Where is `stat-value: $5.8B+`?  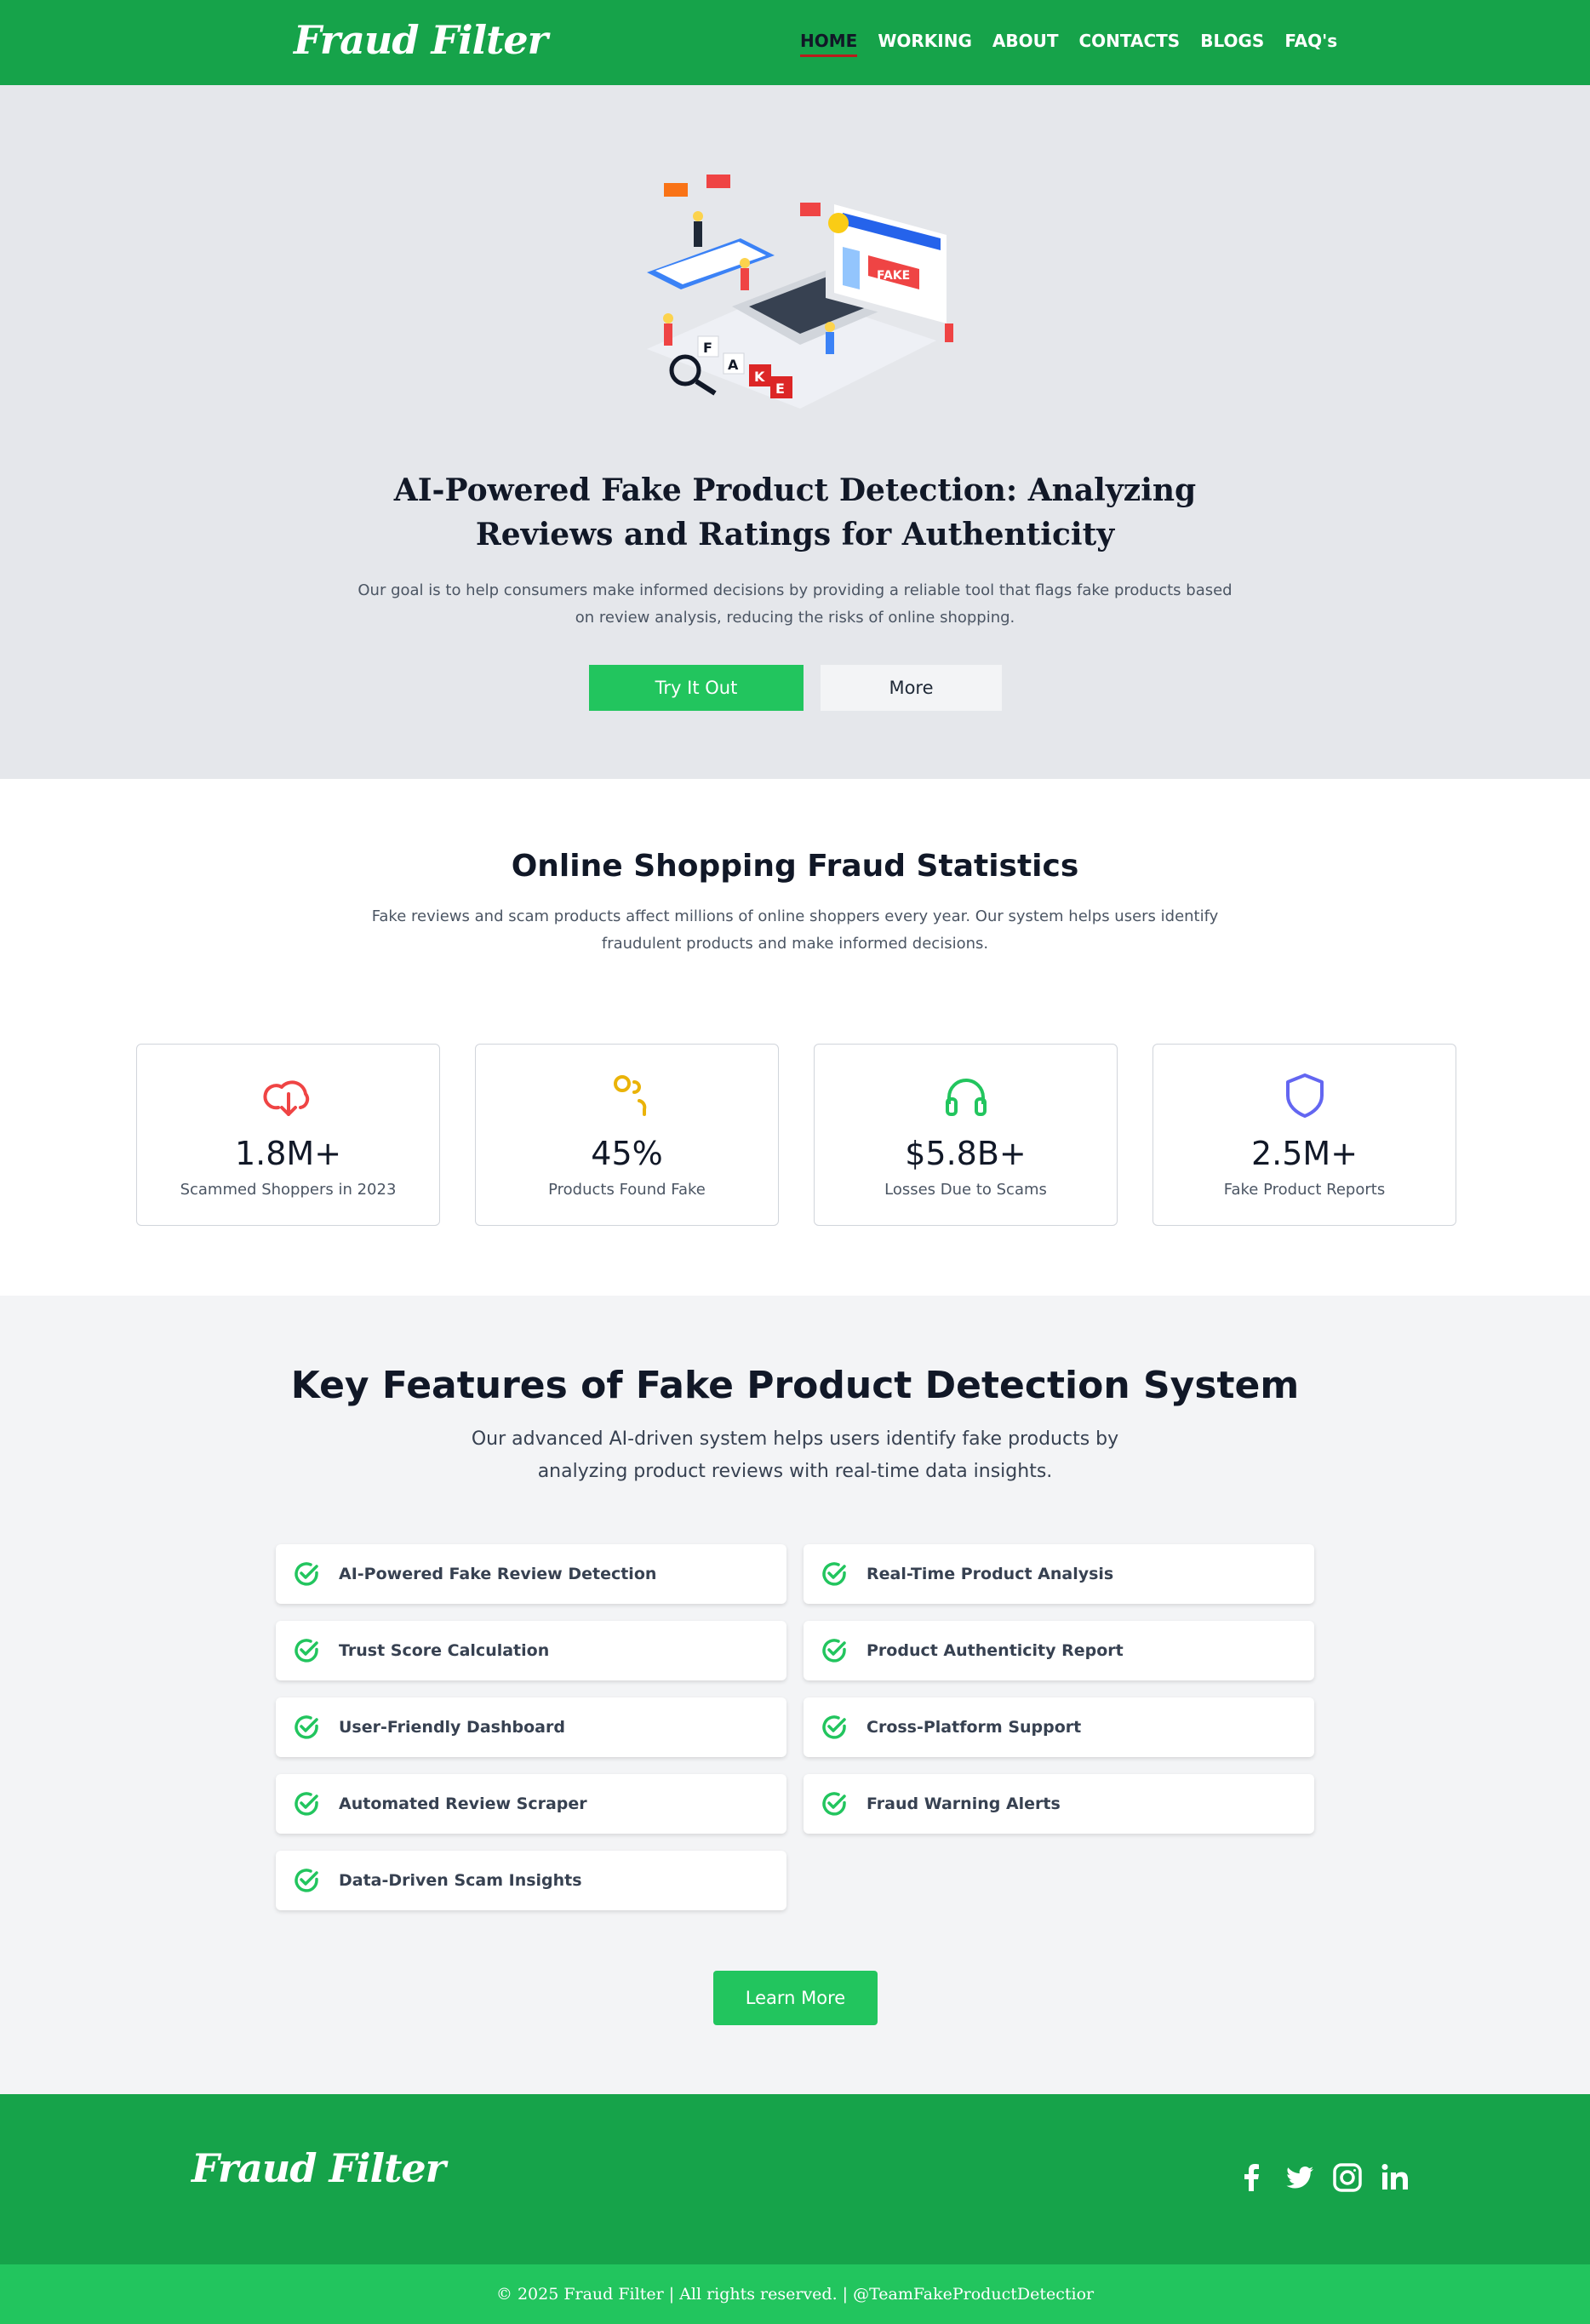 stat-value: $5.8B+ is located at coordinates (966, 1153).